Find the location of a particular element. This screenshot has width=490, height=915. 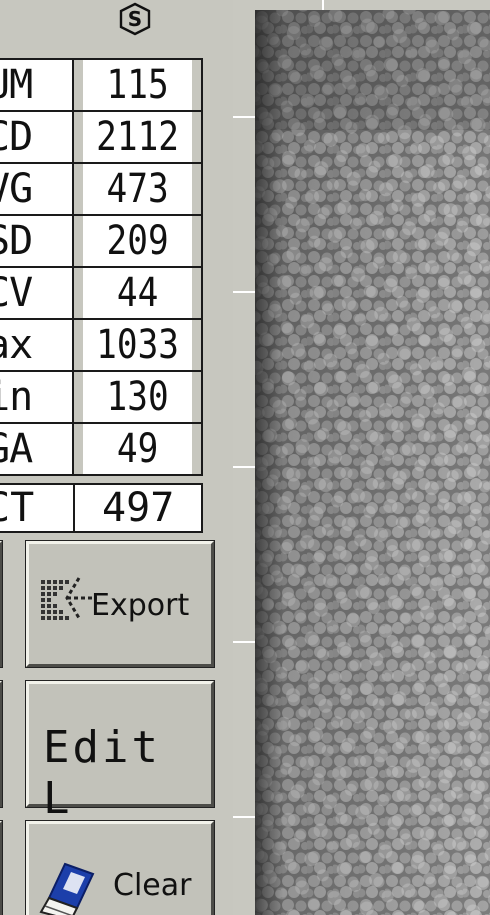

count-table: CT 497 is located at coordinates (101, 508).